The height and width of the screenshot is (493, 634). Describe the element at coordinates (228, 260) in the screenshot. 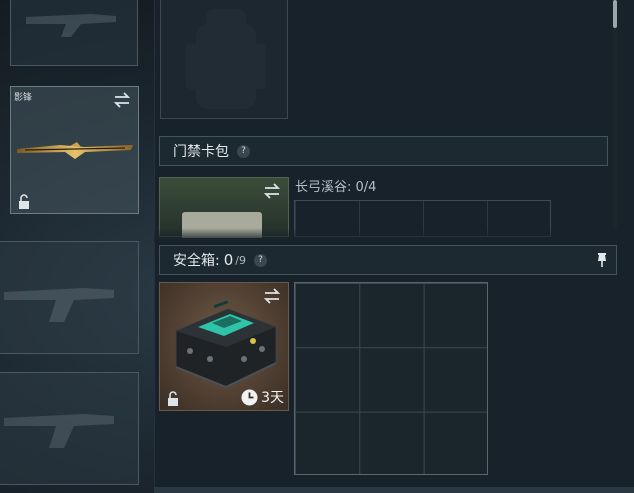

I see `safe-box-count: 0` at that location.